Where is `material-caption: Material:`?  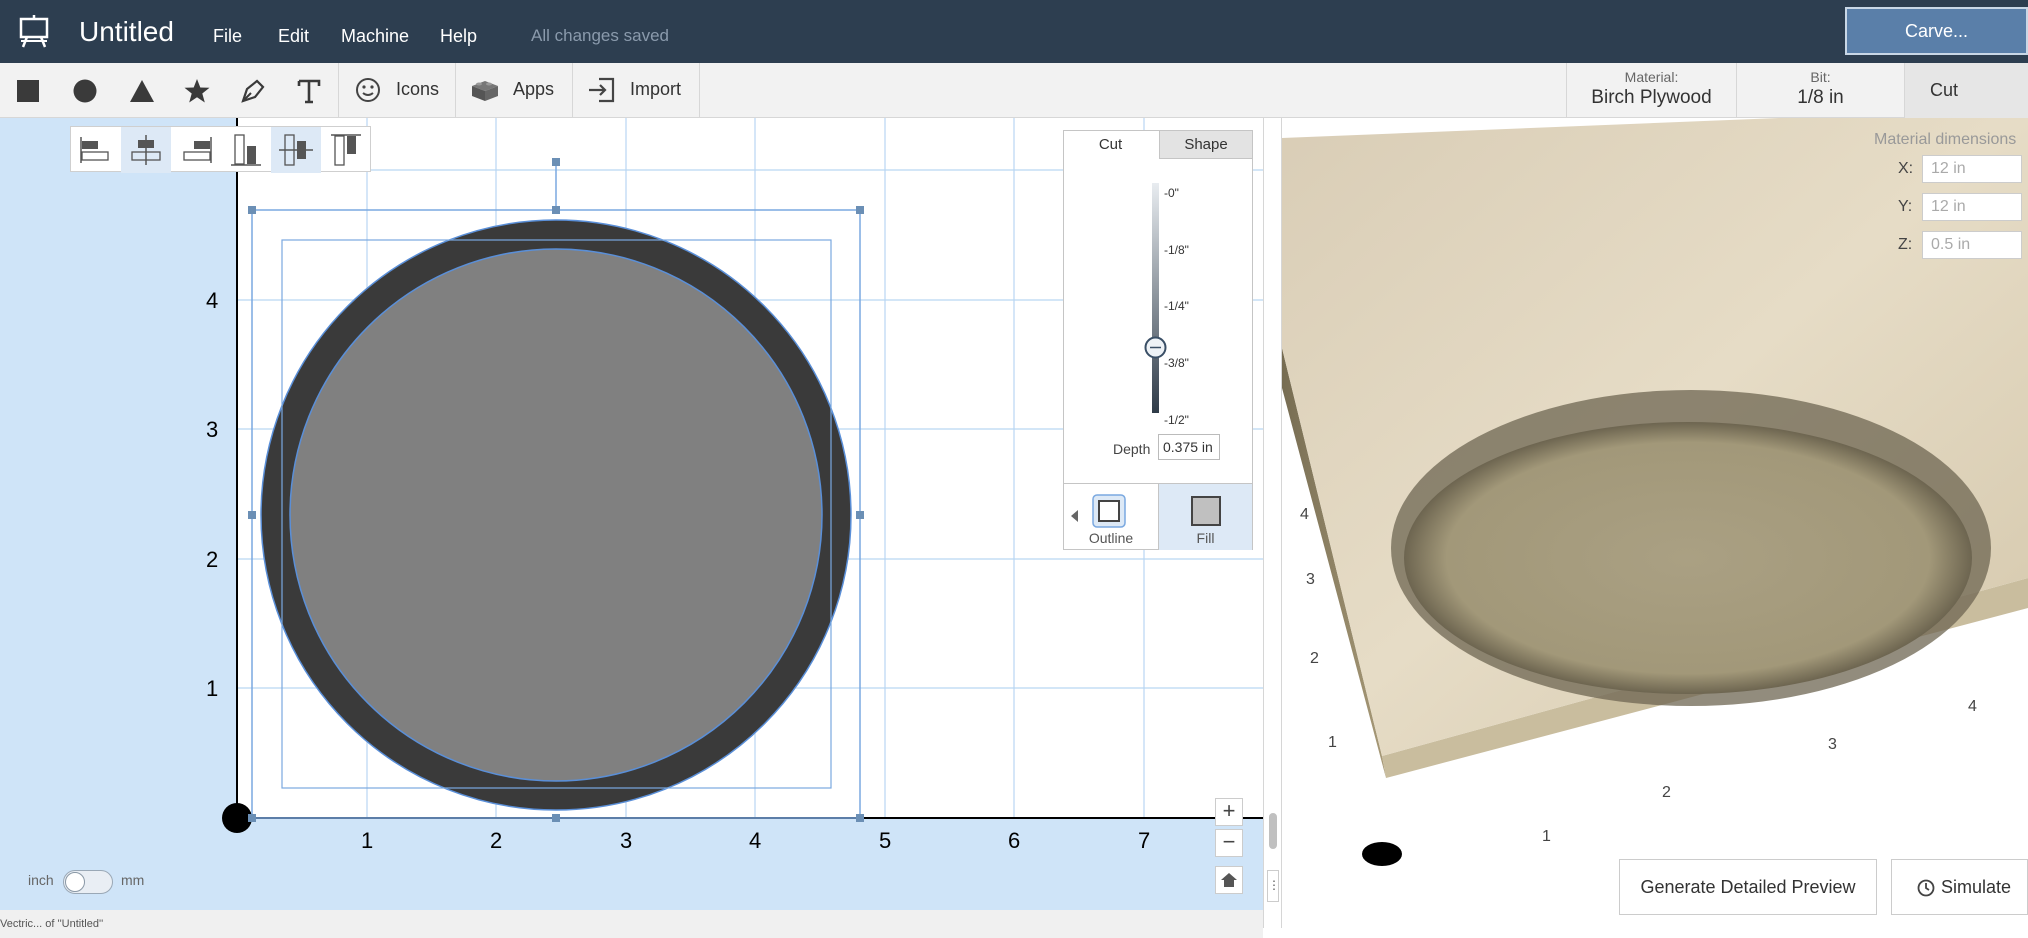
material-caption: Material: is located at coordinates (1651, 77).